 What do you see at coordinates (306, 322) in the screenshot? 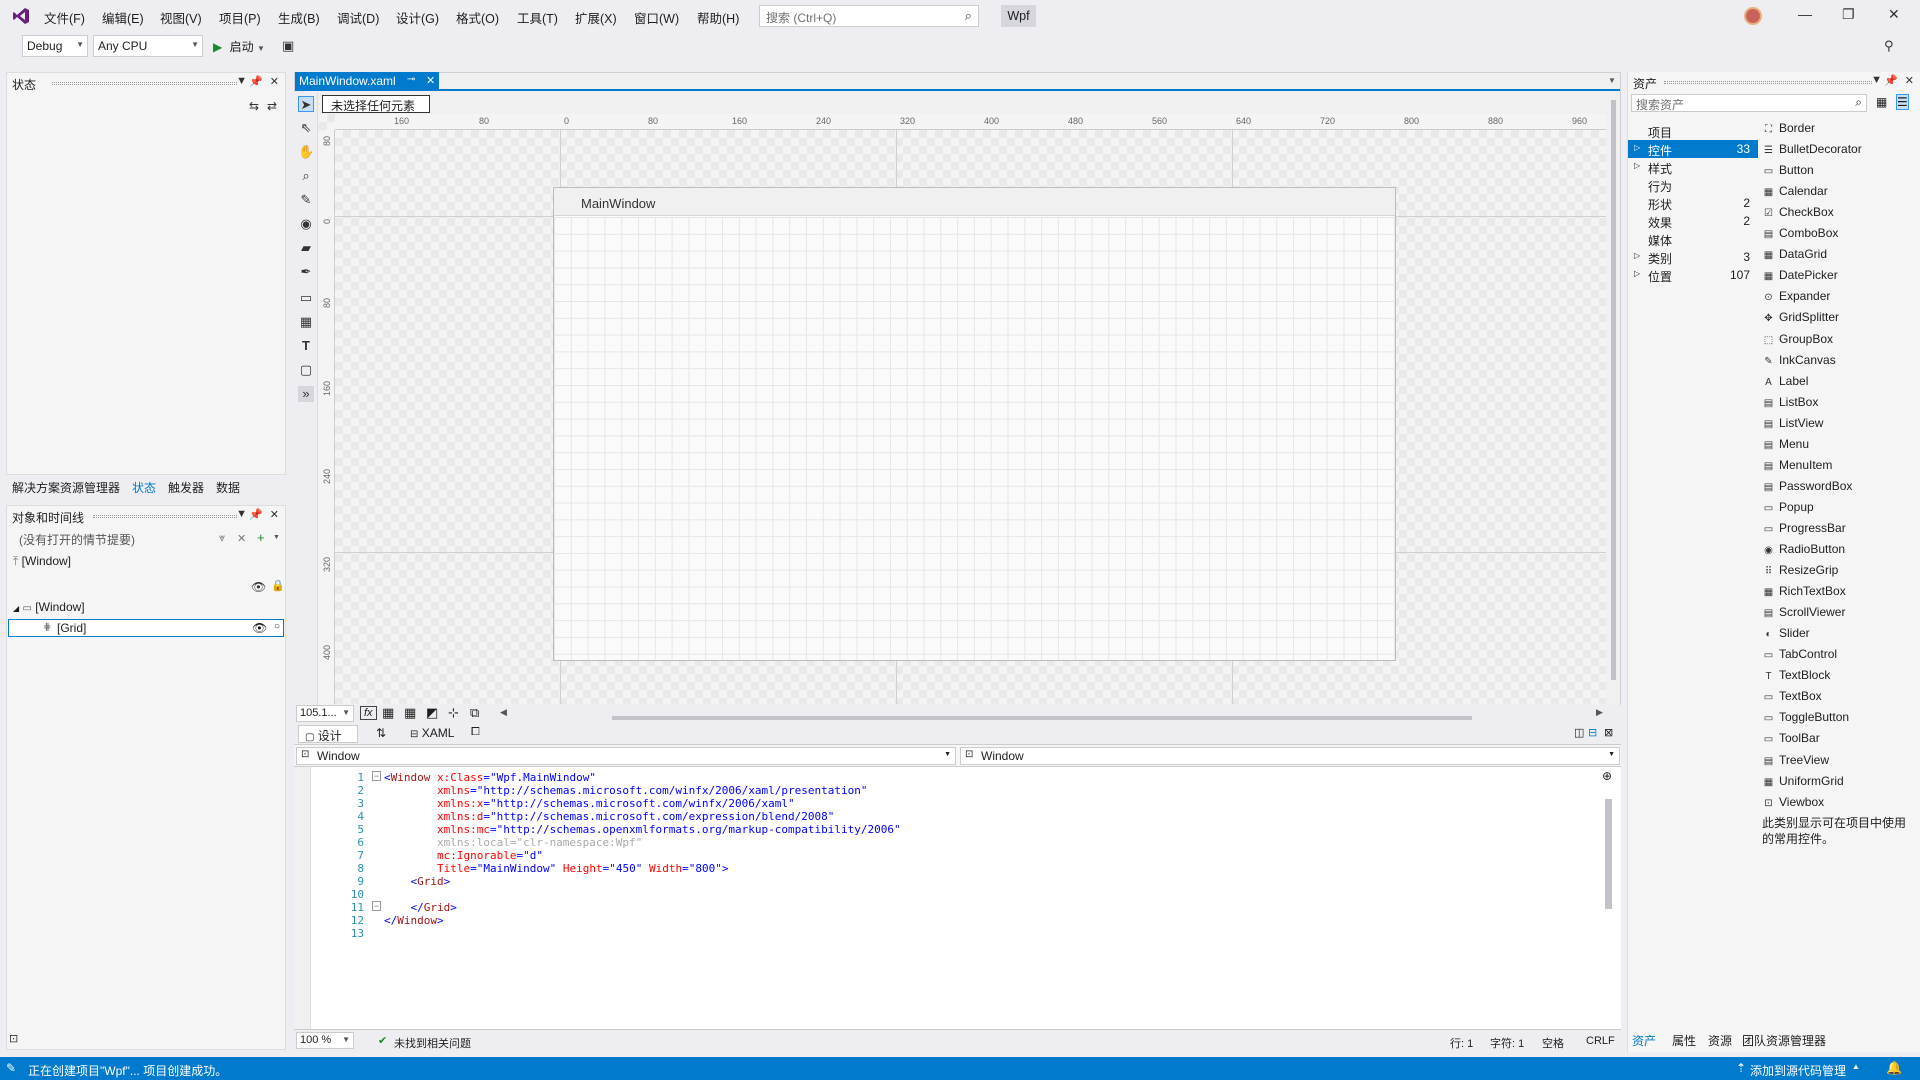
I see `grid-tool-icon: ▦` at bounding box center [306, 322].